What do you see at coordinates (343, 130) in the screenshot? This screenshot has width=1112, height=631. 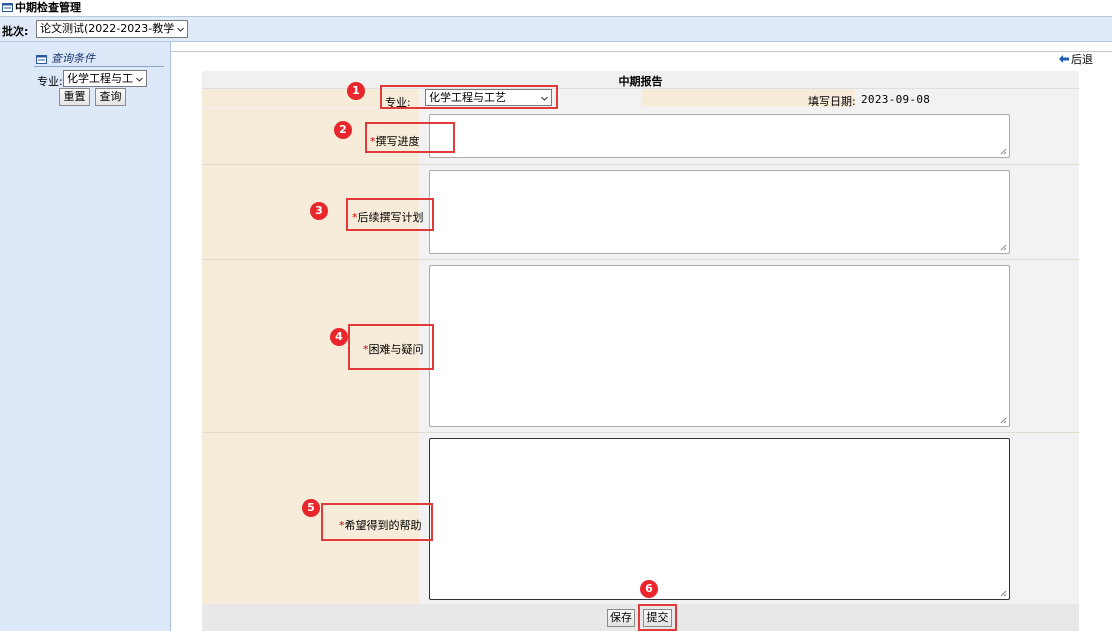 I see `annotation-badge: 2` at bounding box center [343, 130].